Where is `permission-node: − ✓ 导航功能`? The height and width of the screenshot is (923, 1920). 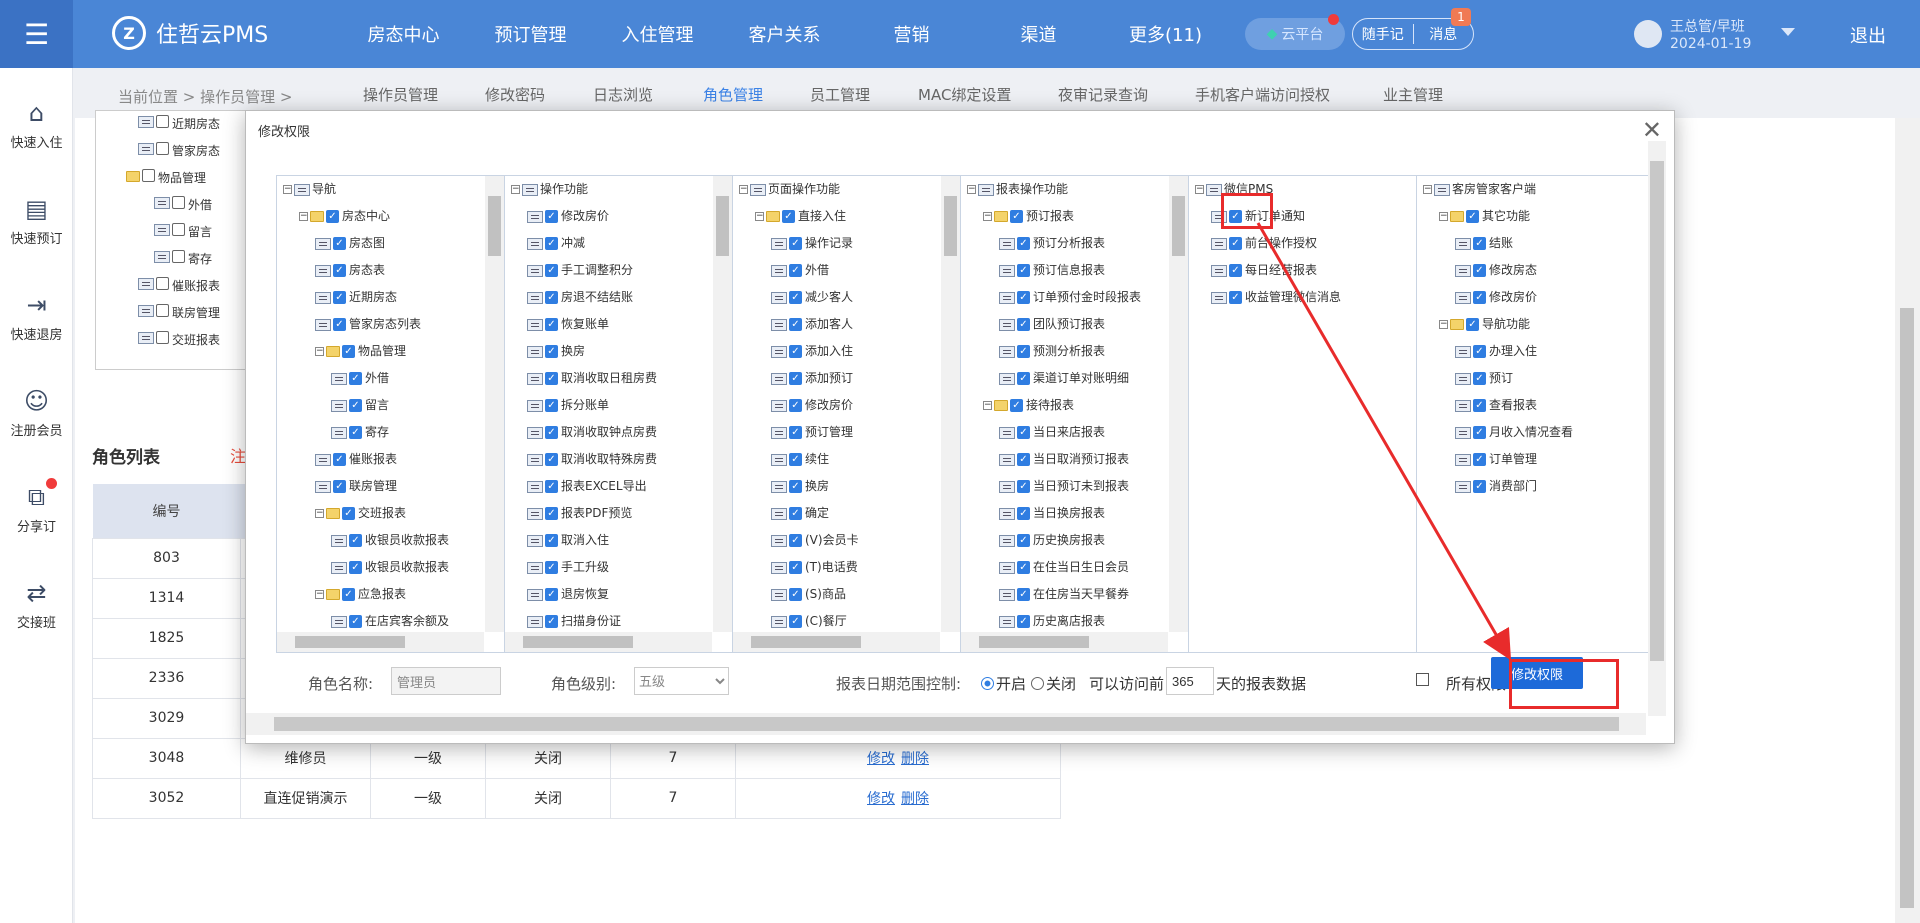 permission-node: − ✓ 导航功能 is located at coordinates (1531, 324).